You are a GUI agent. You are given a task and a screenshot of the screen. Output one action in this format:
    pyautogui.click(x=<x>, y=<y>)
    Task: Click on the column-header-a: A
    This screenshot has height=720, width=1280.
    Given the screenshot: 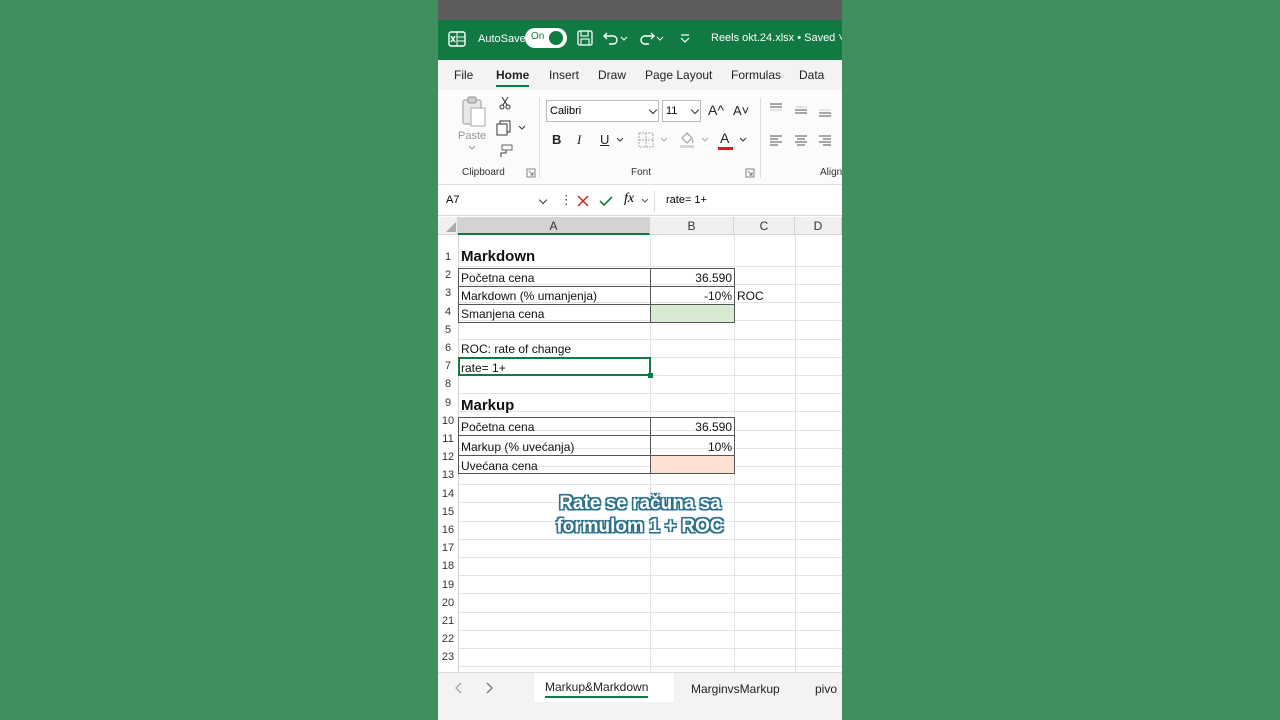 What is the action you would take?
    pyautogui.click(x=554, y=226)
    